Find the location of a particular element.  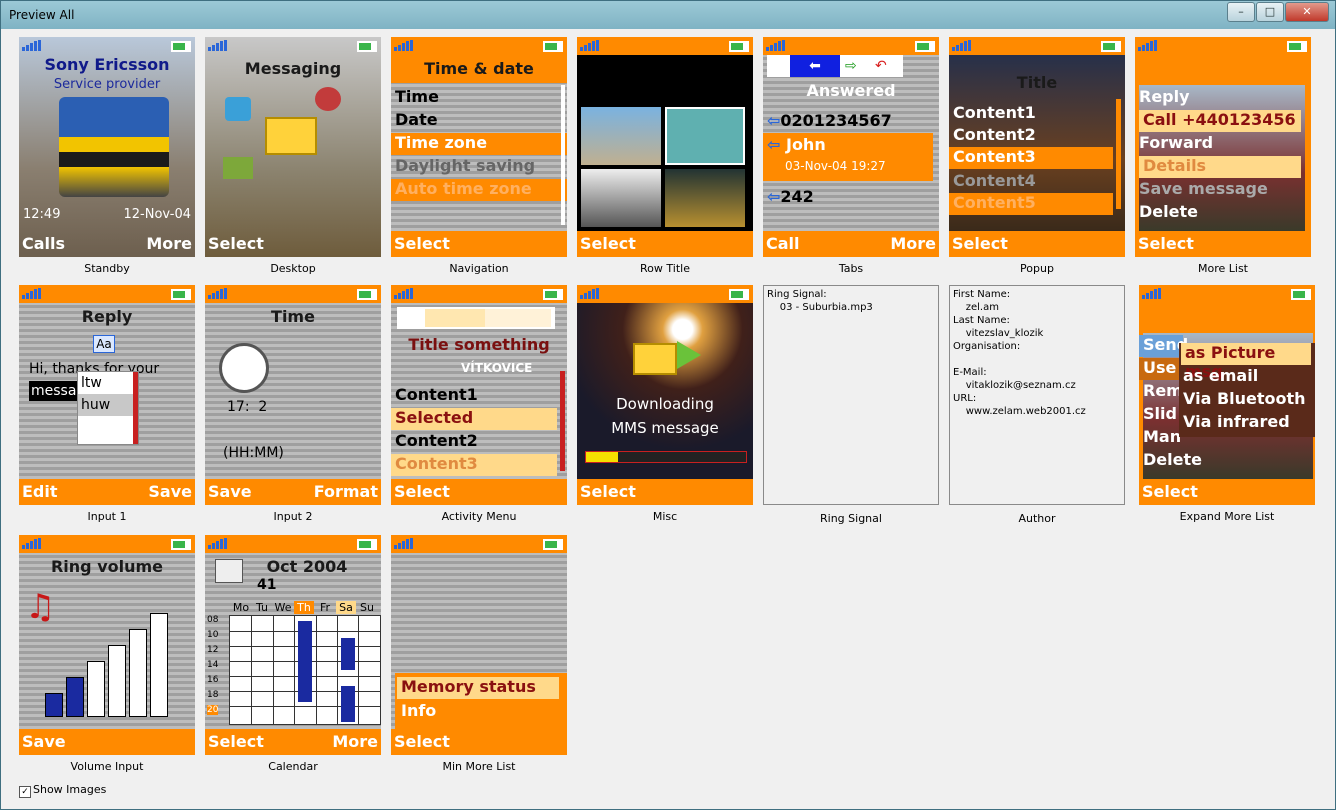

calendar-day-label: Th is located at coordinates (304, 607).